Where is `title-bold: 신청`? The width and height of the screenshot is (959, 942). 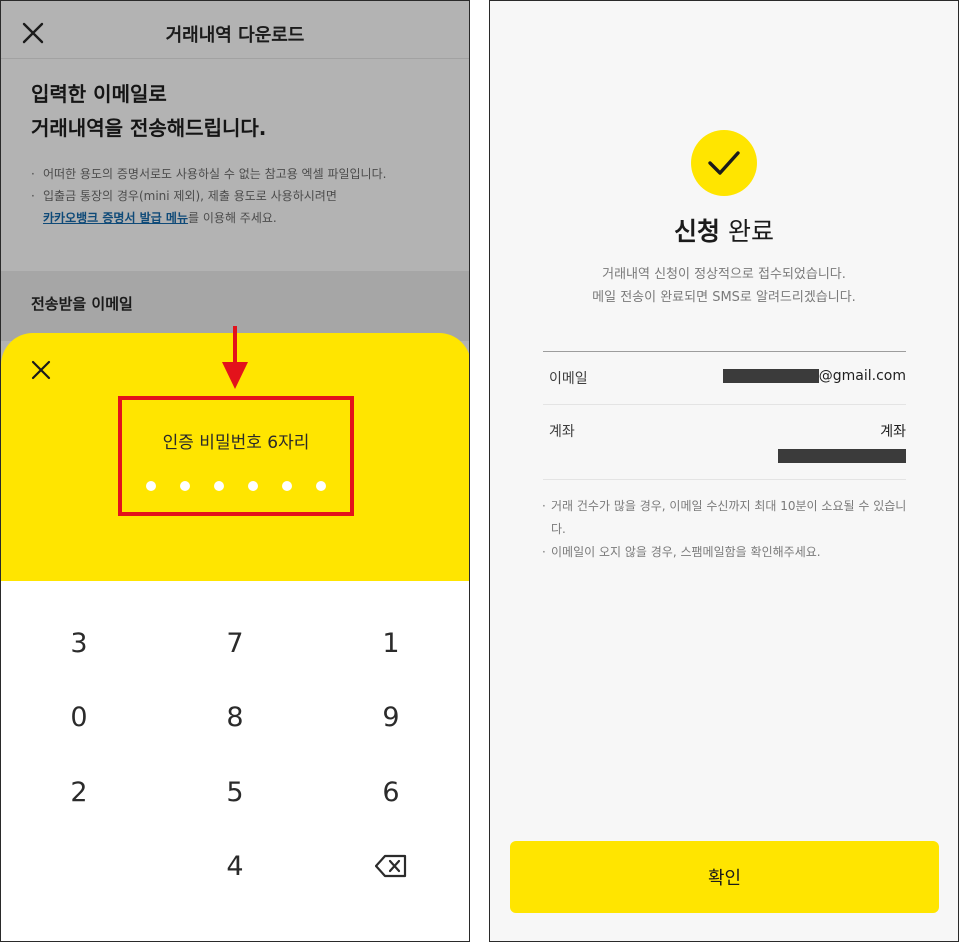
title-bold: 신청 is located at coordinates (697, 231).